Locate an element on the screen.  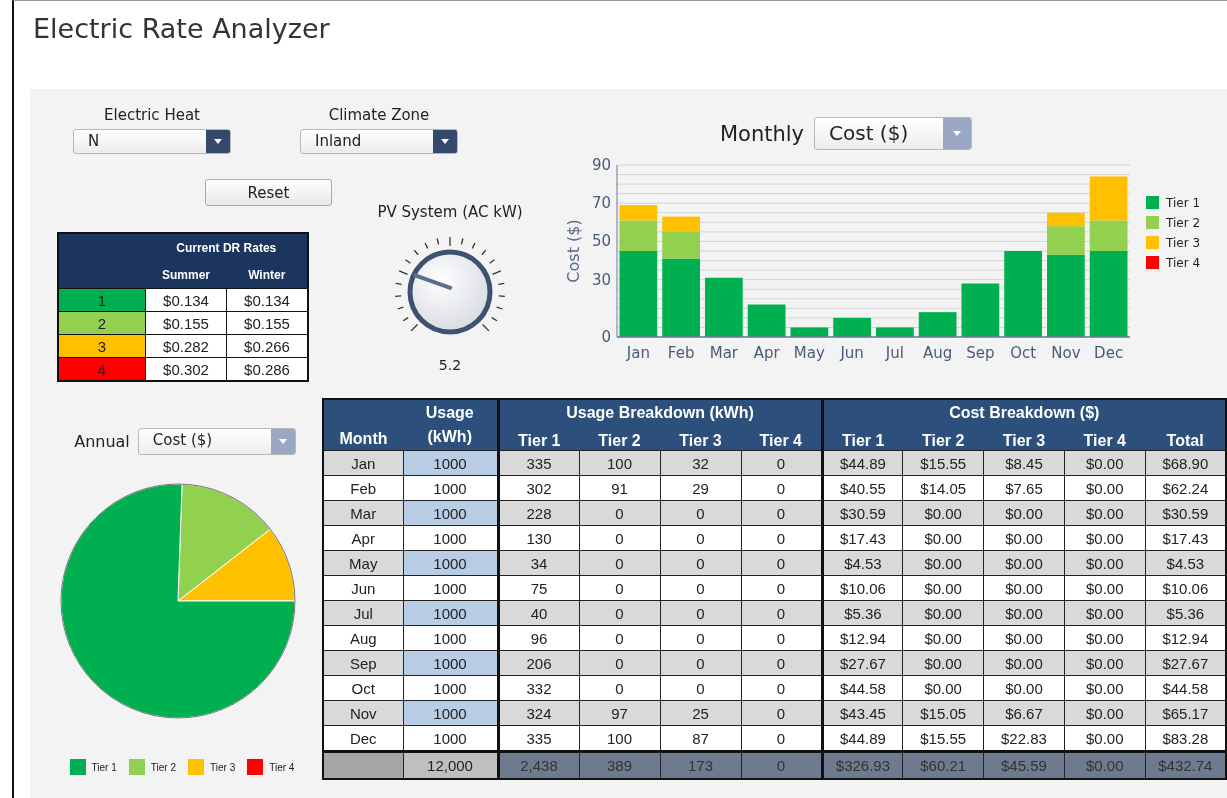
table-cell: $4.53 is located at coordinates (1185, 563).